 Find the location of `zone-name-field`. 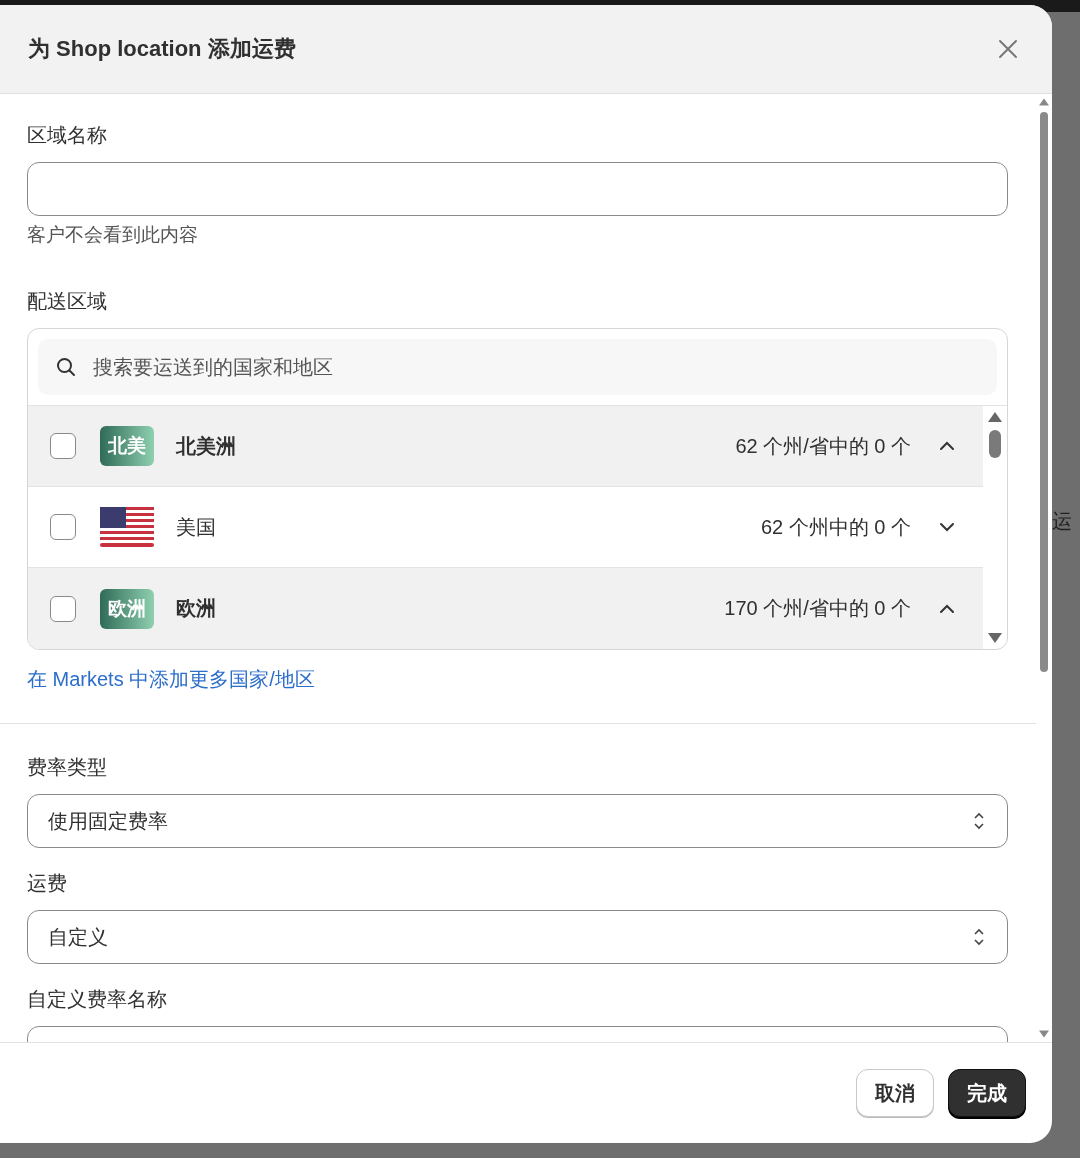

zone-name-field is located at coordinates (517, 189).